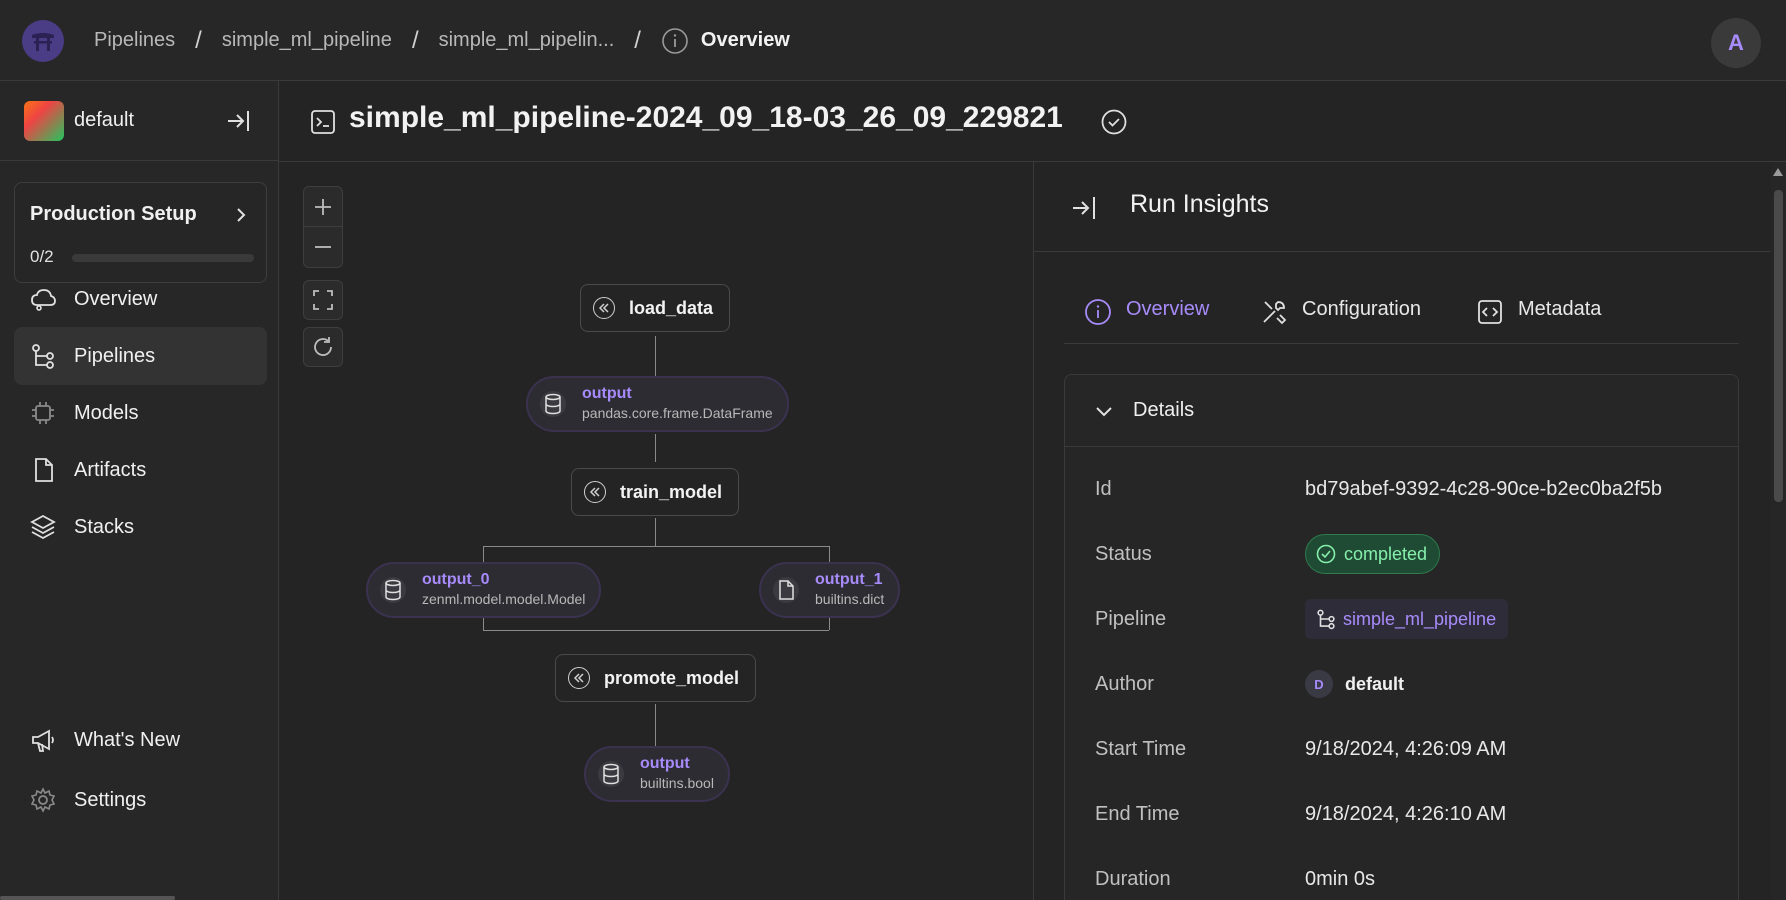 The width and height of the screenshot is (1786, 900). Describe the element at coordinates (43, 299) in the screenshot. I see `cloud-icon` at that location.